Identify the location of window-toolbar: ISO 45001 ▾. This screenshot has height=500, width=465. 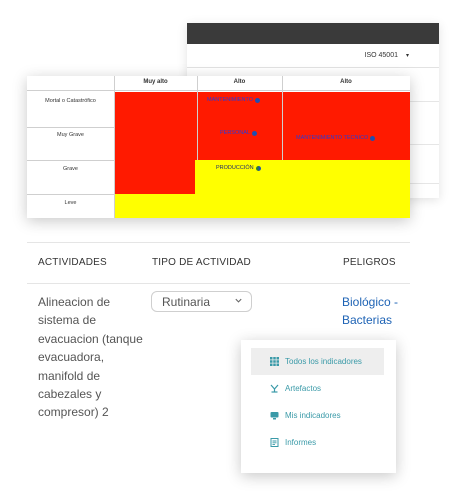
(313, 56).